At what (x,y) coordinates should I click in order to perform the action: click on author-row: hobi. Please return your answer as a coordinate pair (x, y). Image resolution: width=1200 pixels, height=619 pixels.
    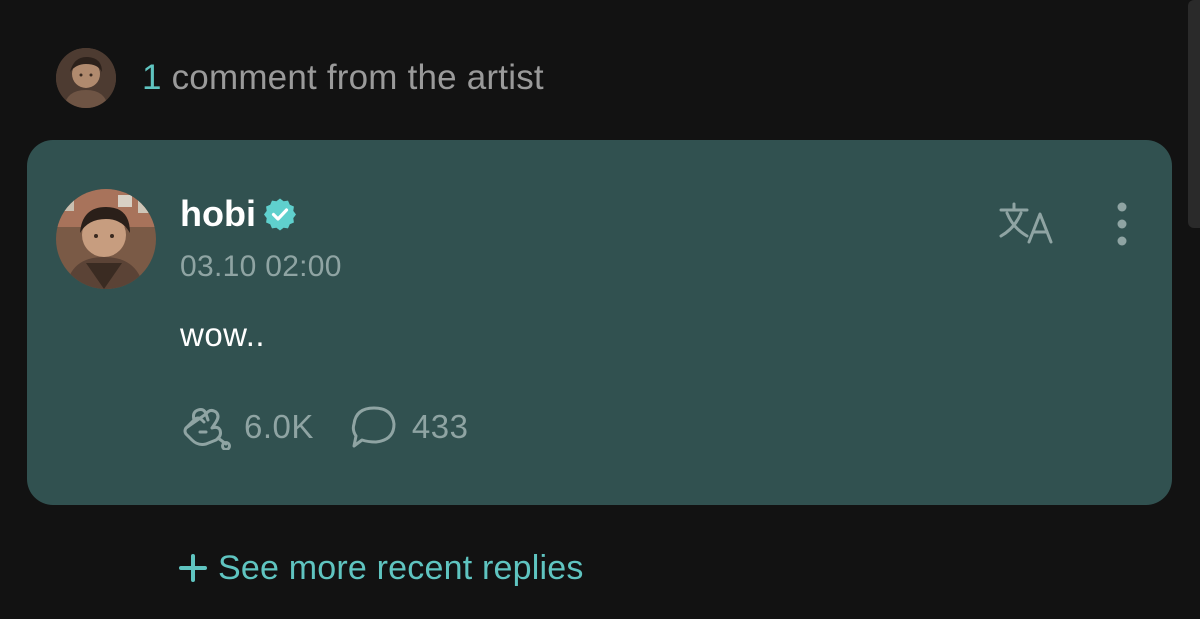
    Looking at the image, I should click on (238, 214).